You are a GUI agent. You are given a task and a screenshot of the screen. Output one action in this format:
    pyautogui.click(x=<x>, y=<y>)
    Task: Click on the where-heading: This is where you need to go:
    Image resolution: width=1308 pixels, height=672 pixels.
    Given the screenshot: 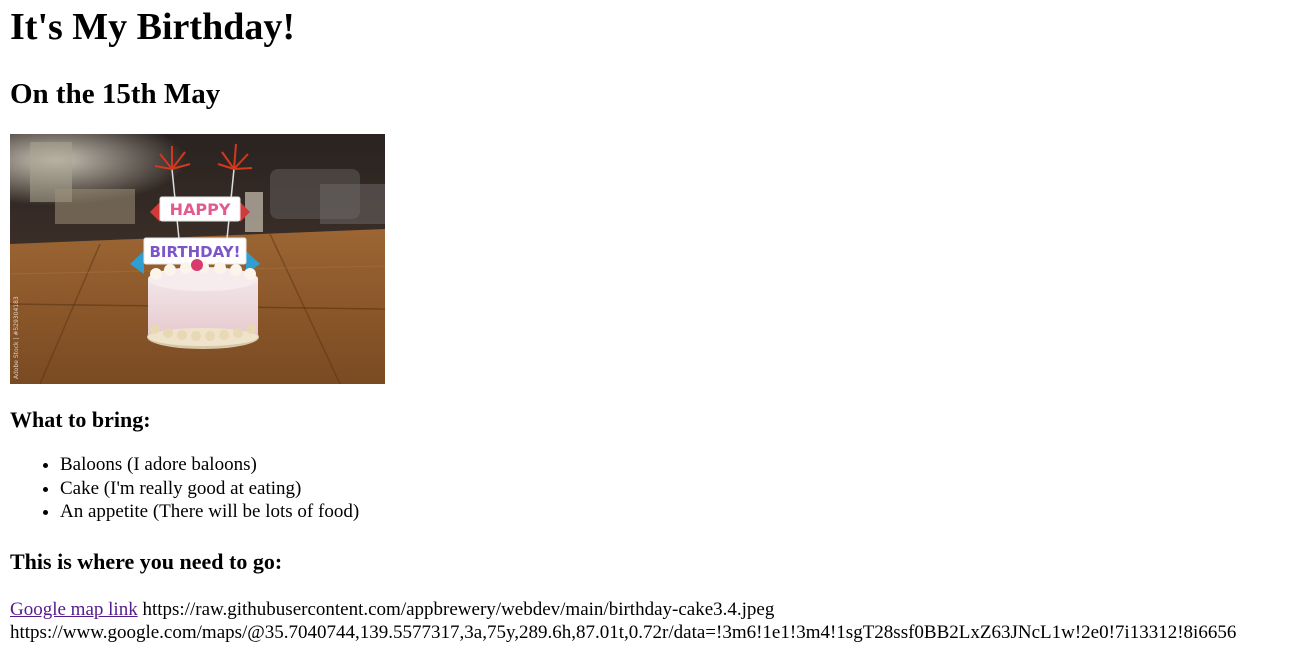 What is the action you would take?
    pyautogui.click(x=146, y=561)
    